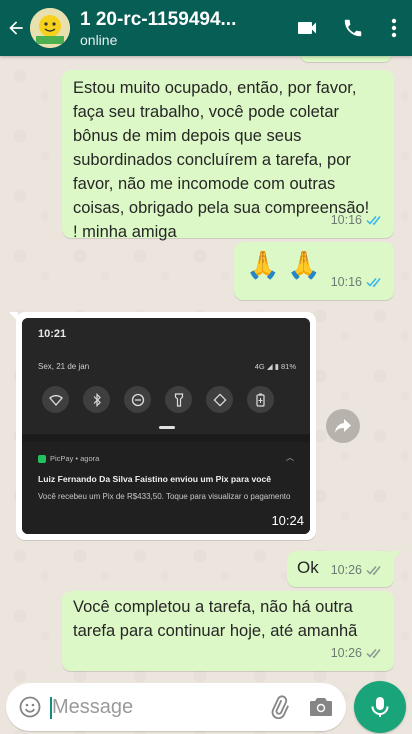  Describe the element at coordinates (219, 399) in the screenshot. I see `auto-rotate-icon` at that location.